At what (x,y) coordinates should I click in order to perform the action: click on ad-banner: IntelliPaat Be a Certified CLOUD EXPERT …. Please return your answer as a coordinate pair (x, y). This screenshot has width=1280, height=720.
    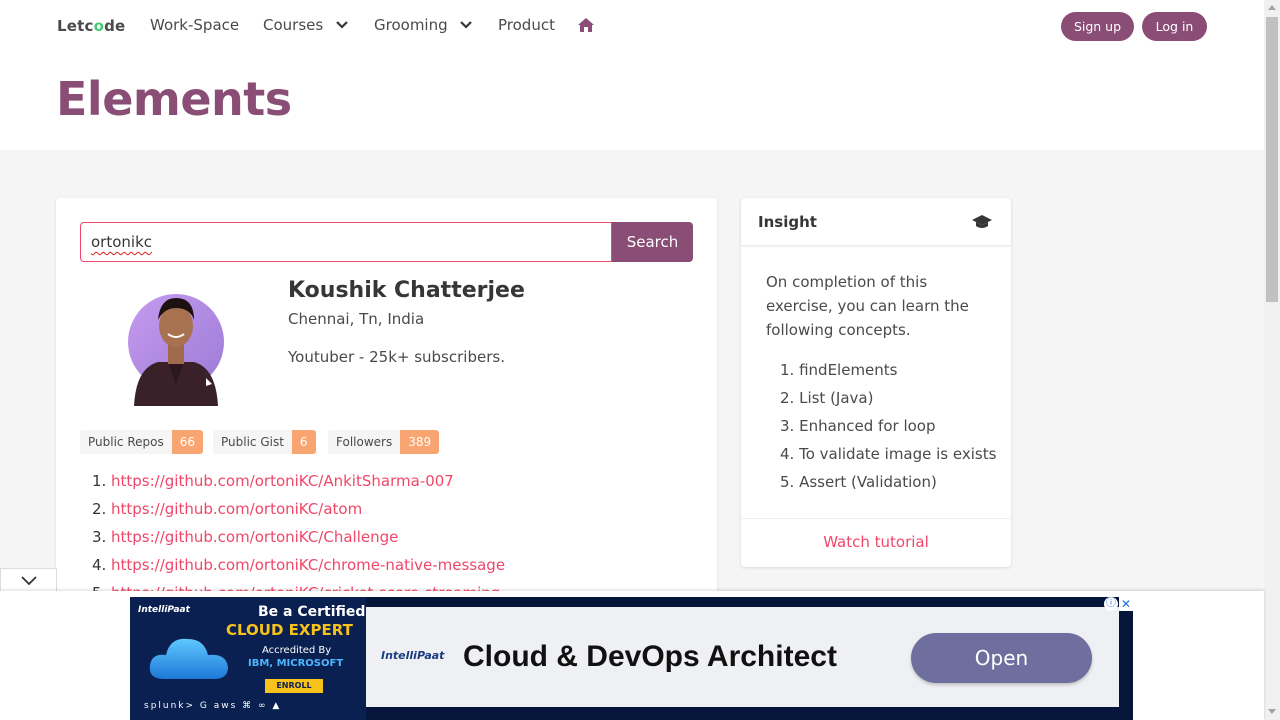
    Looking at the image, I should click on (631, 658).